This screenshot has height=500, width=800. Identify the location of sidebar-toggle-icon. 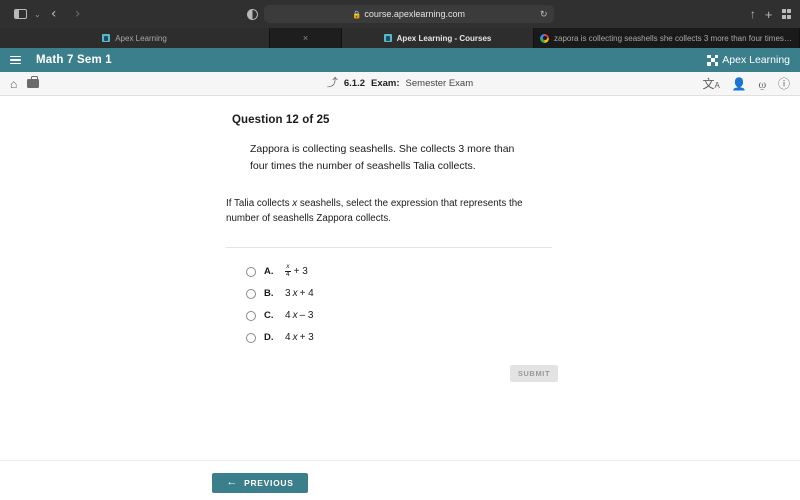
(20, 14).